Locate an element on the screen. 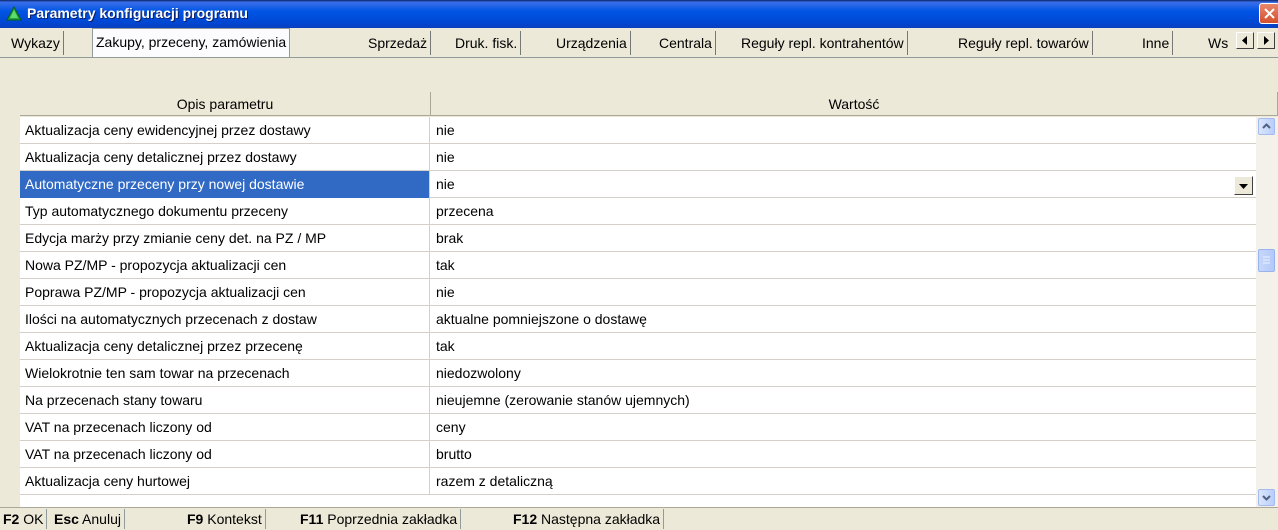  tab-ws-label: Ws is located at coordinates (1218, 43).